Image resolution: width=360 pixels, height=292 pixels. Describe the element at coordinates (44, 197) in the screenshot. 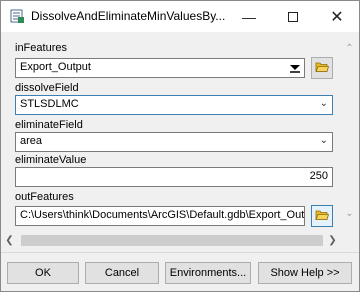

I see `out-features-label: outFeatures` at that location.